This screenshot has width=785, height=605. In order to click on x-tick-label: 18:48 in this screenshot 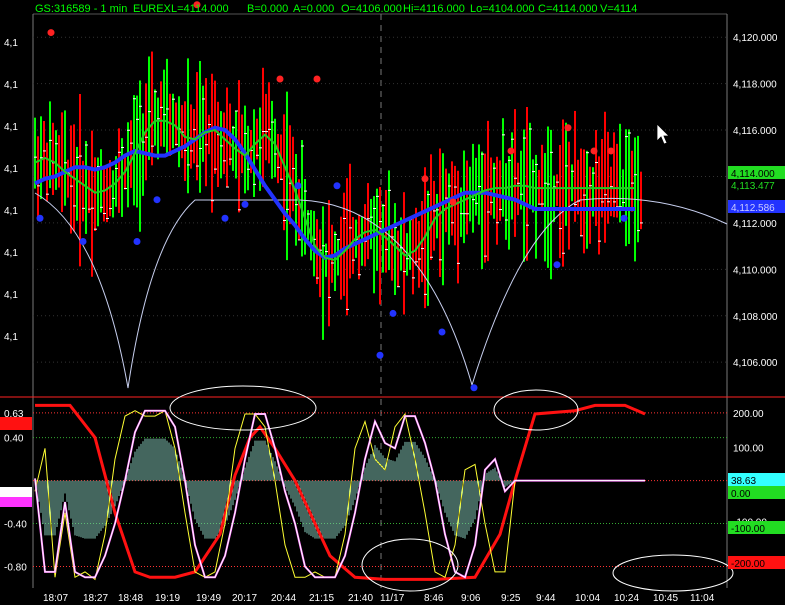, I will do `click(130, 598)`.